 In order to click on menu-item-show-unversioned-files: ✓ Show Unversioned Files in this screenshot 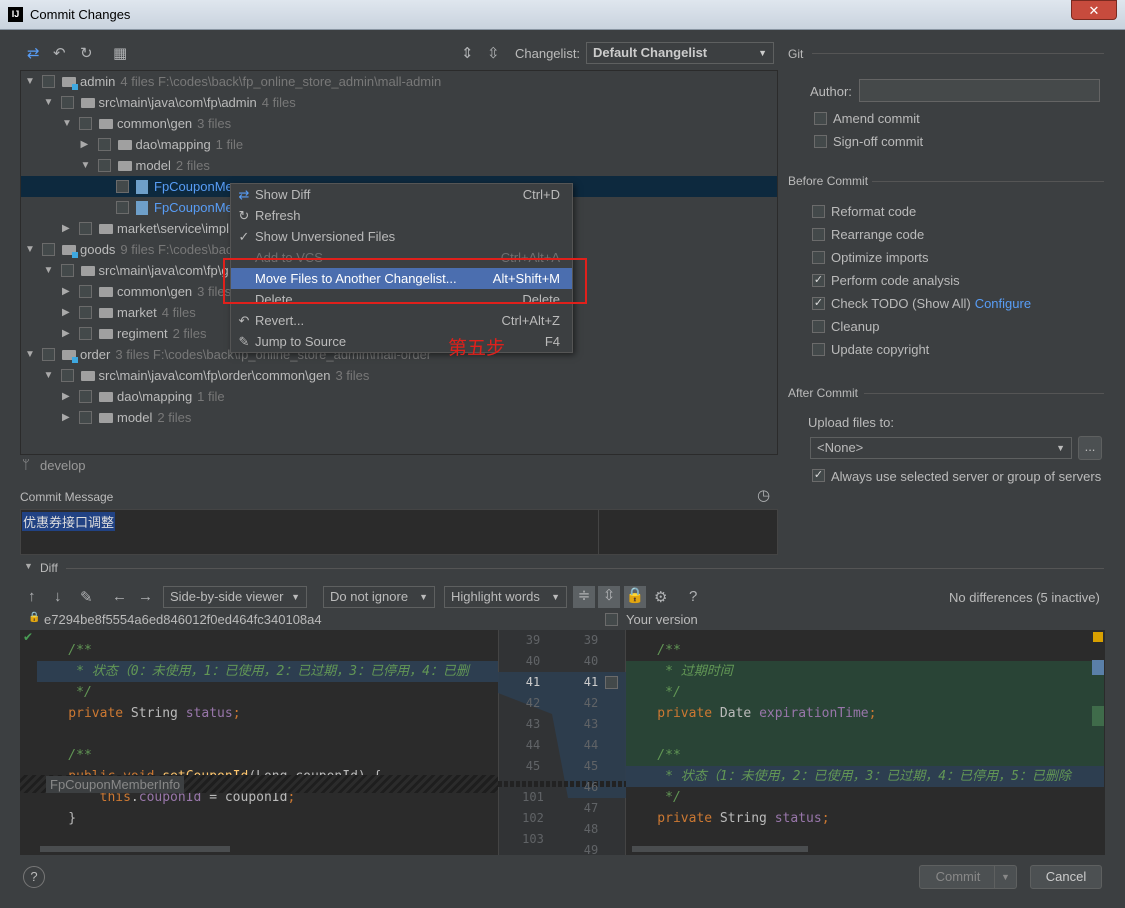, I will do `click(401, 236)`.